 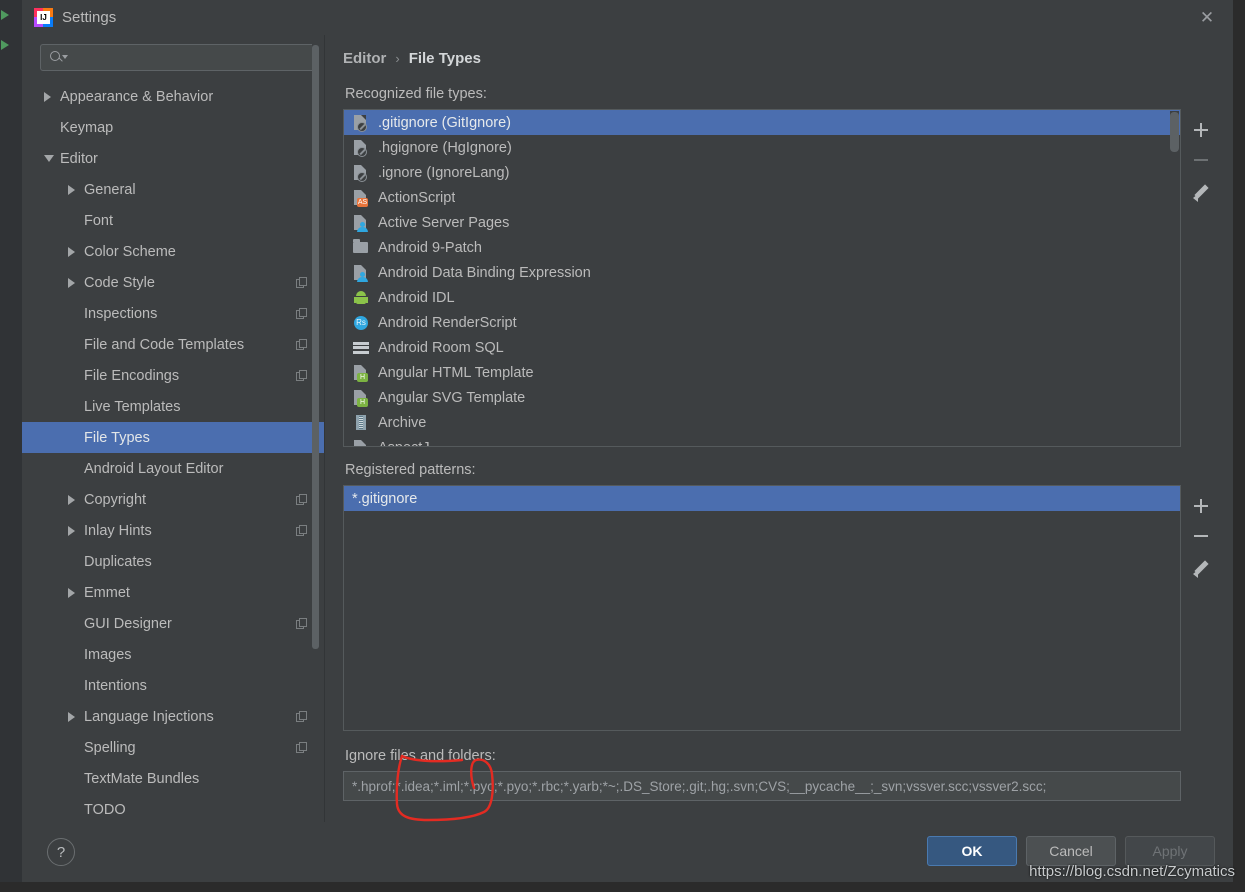 I want to click on file-type-row: Android 9-Patch, so click(x=762, y=247).